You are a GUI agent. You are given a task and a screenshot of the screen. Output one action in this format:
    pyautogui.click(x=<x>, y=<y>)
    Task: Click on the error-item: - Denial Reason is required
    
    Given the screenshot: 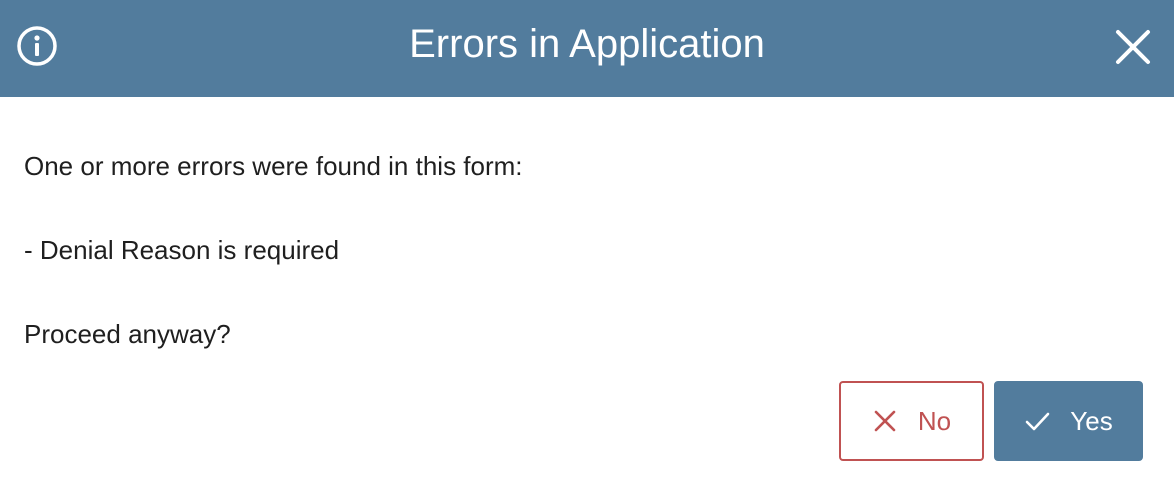 What is the action you would take?
    pyautogui.click(x=182, y=250)
    